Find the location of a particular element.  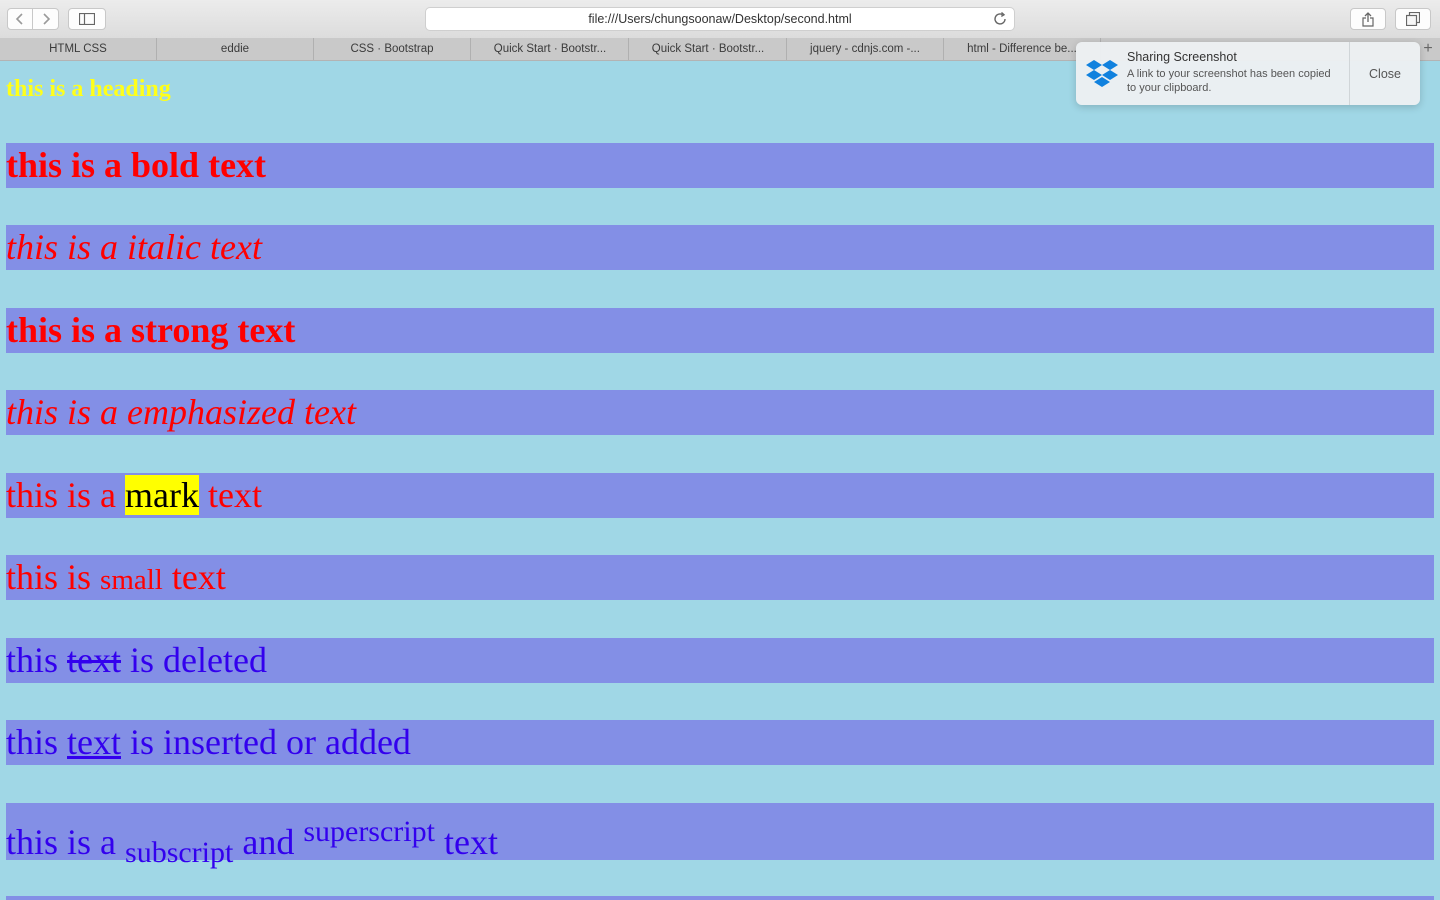

page-heading: this is a heading is located at coordinates (88, 89).